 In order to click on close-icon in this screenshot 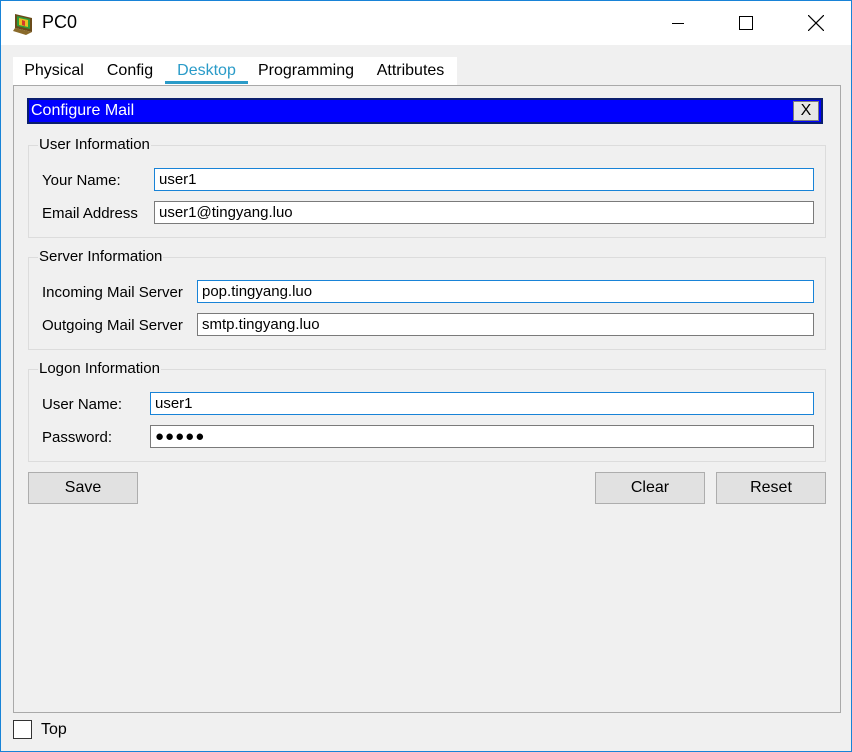, I will do `click(816, 23)`.